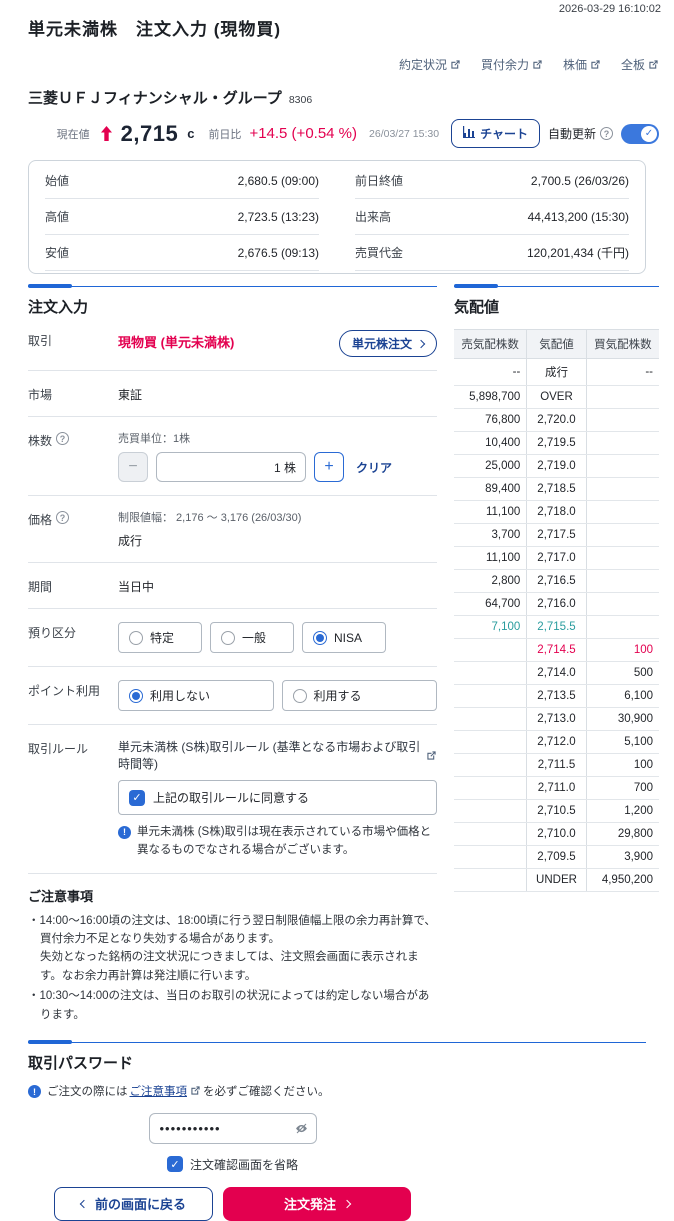 The width and height of the screenshot is (674, 1221). Describe the element at coordinates (57, 217) in the screenshot. I see `summary-label: 高値` at that location.